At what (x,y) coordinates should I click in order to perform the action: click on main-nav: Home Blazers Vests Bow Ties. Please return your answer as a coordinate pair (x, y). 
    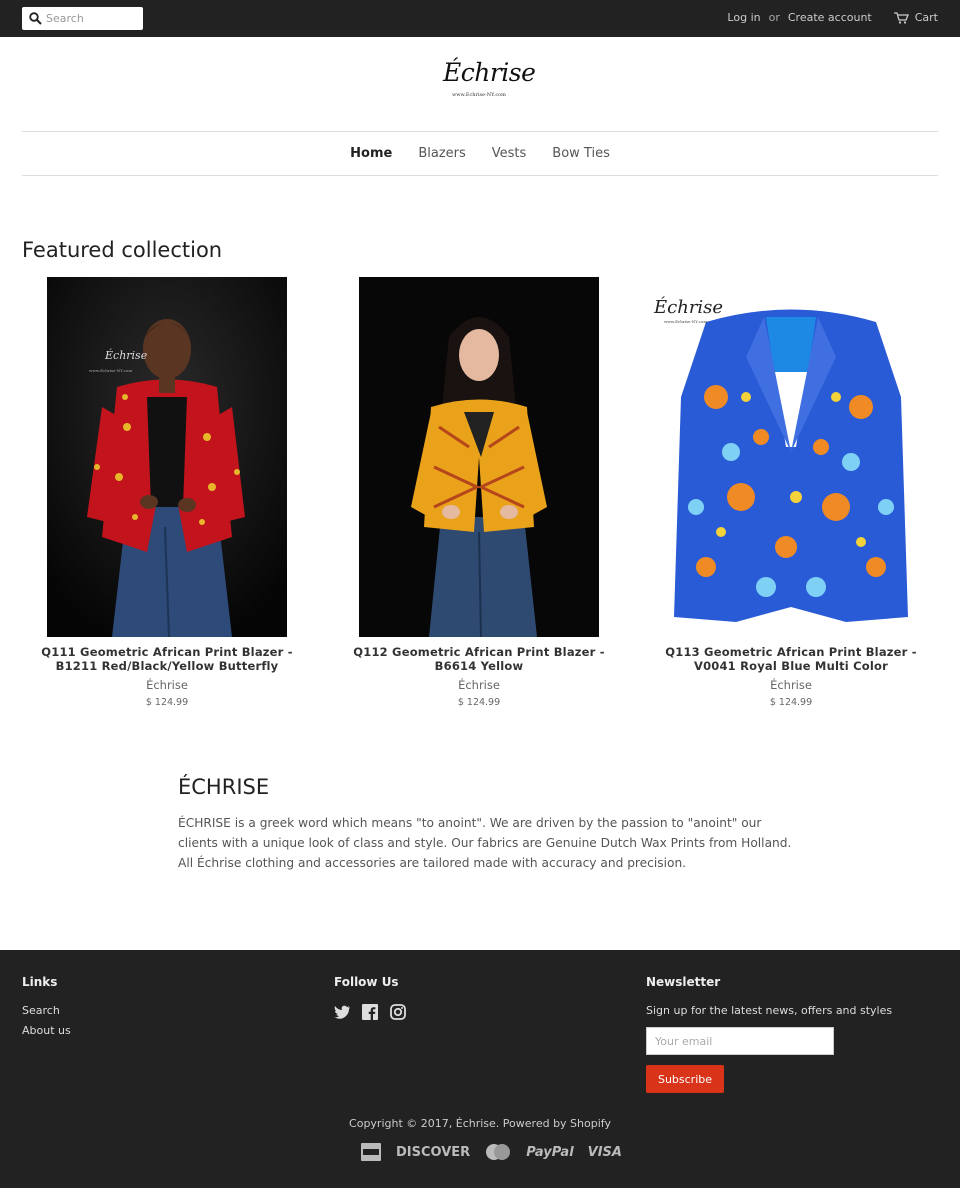
    Looking at the image, I should click on (480, 153).